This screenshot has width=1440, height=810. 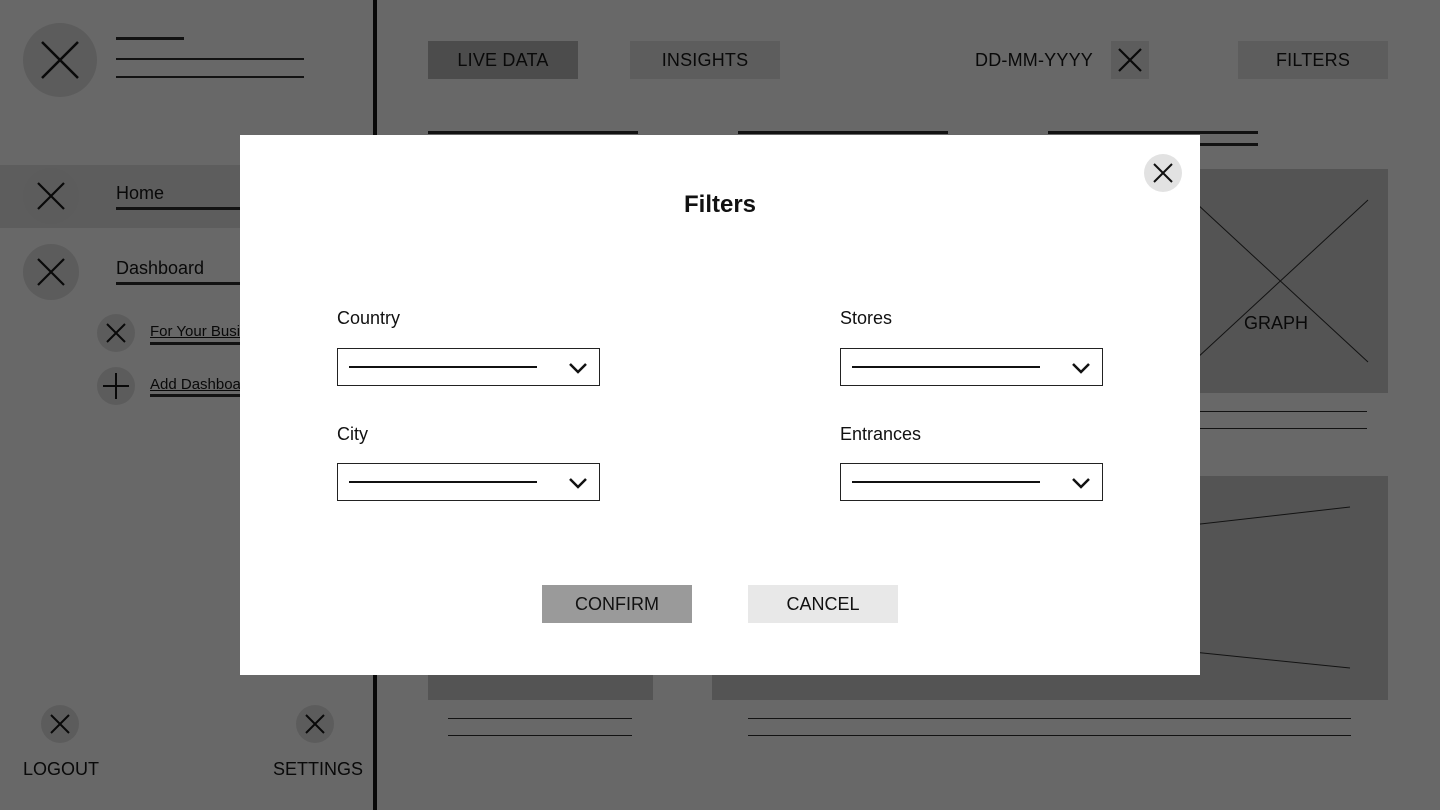 I want to click on country-select, so click(x=468, y=367).